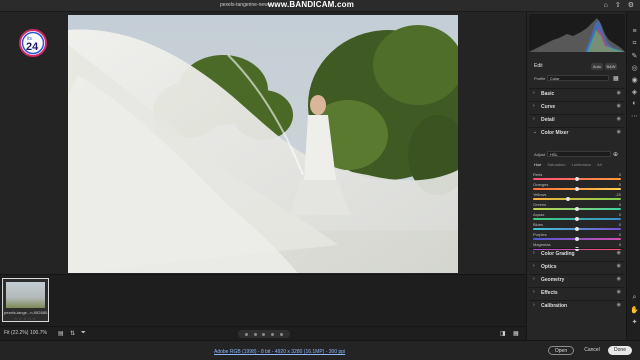 This screenshot has height=360, width=640. I want to click on hsl-slider-row: Oranges 0, so click(577, 187).